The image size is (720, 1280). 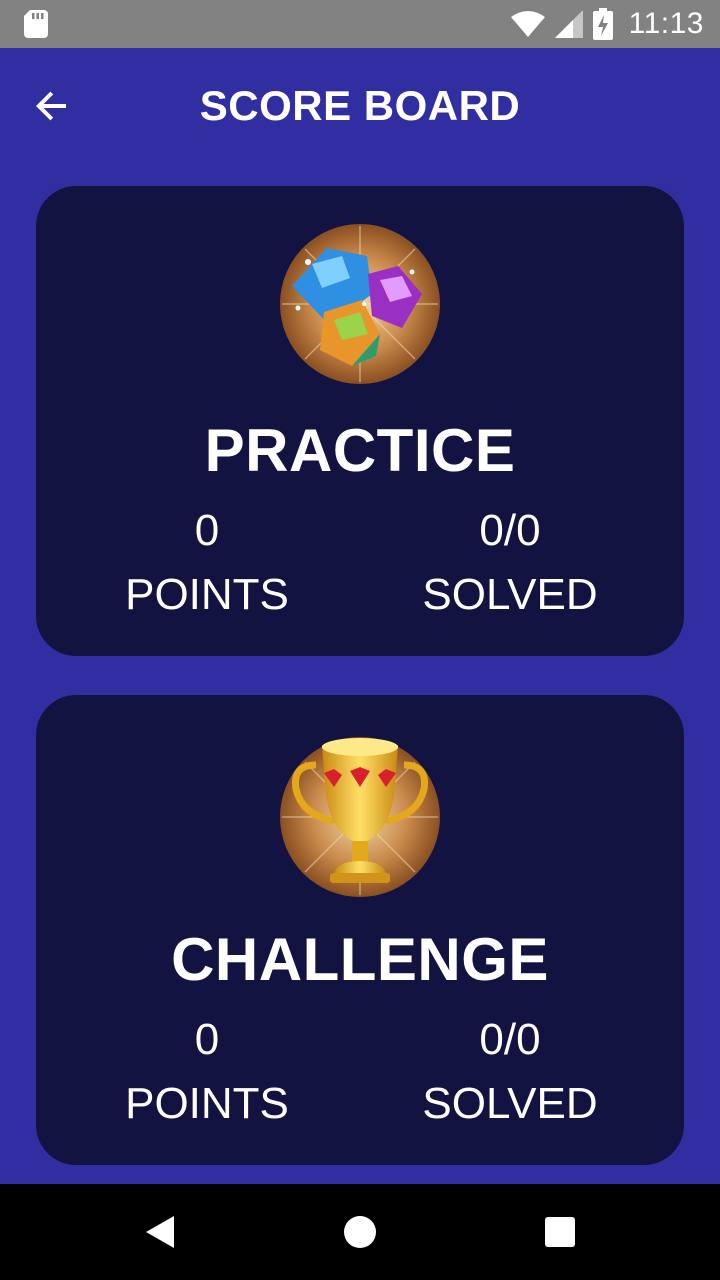 What do you see at coordinates (568, 24) in the screenshot?
I see `signal-icon` at bounding box center [568, 24].